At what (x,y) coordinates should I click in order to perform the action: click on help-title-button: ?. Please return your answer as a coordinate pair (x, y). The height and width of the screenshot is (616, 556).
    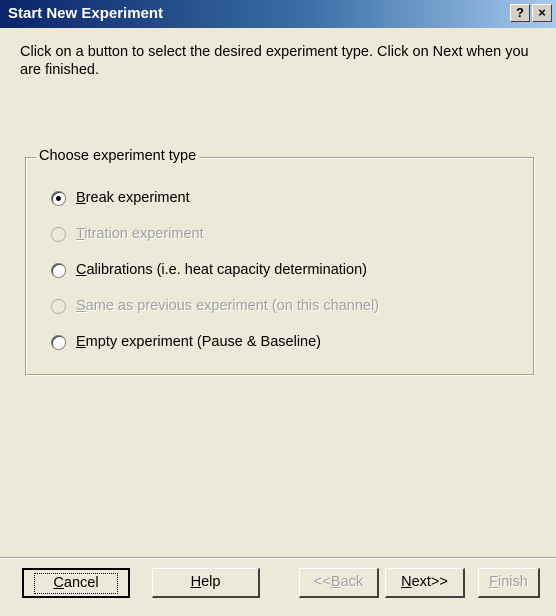
    Looking at the image, I should click on (520, 13).